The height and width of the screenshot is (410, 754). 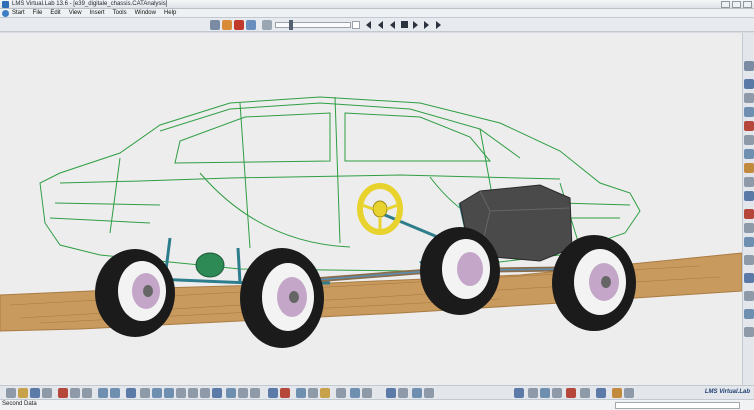 I want to click on animation-slider, so click(x=313, y=25).